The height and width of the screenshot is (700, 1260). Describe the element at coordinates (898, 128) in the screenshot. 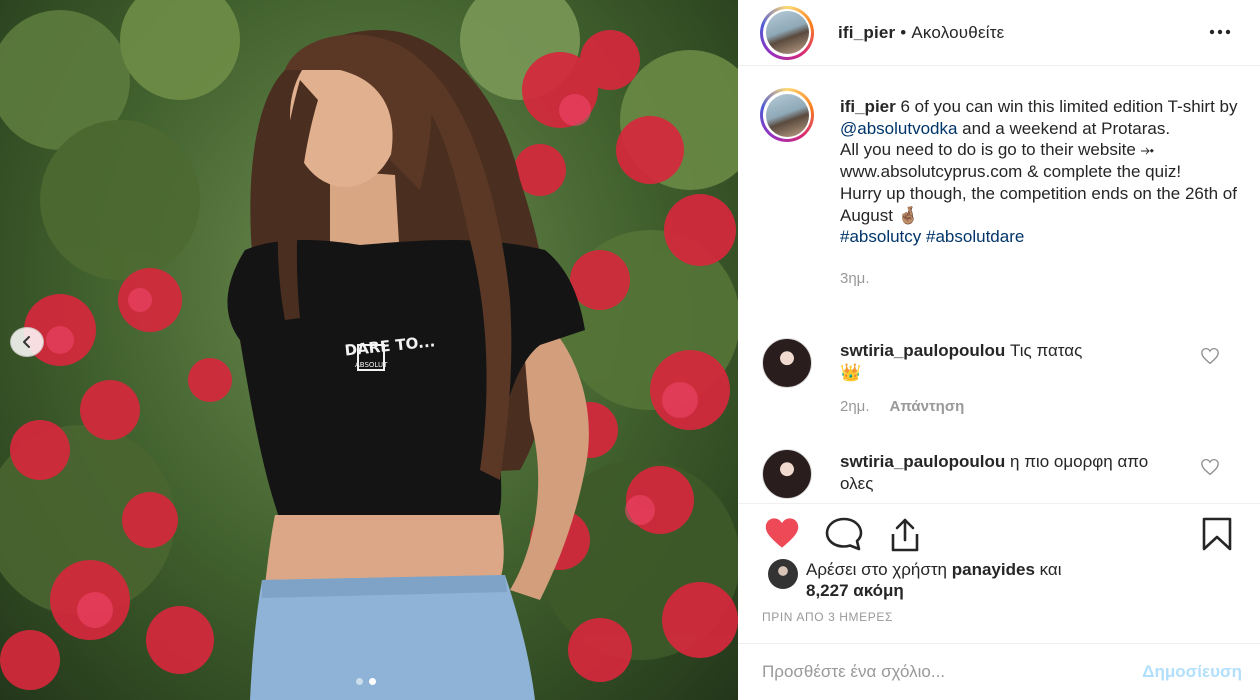

I see `mention-link: @absolutvodka` at that location.